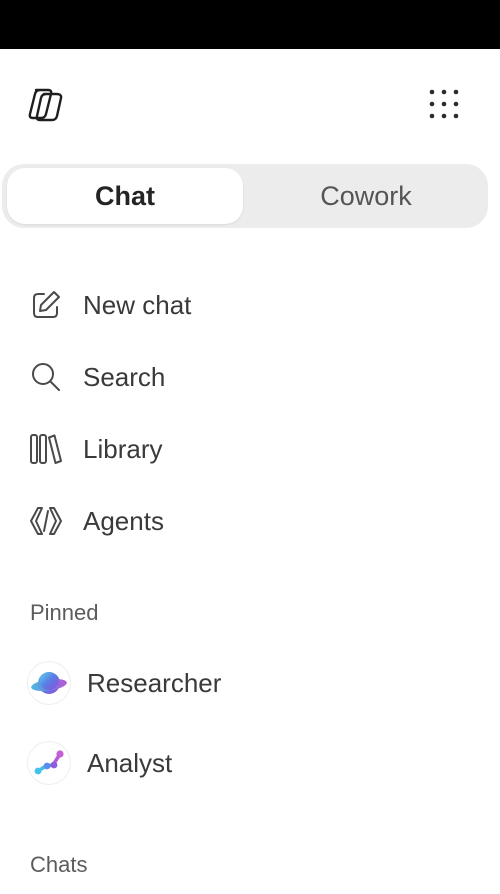 The width and height of the screenshot is (500, 894). Describe the element at coordinates (250, 305) in the screenshot. I see `nav-item-new-chat: New chat` at that location.